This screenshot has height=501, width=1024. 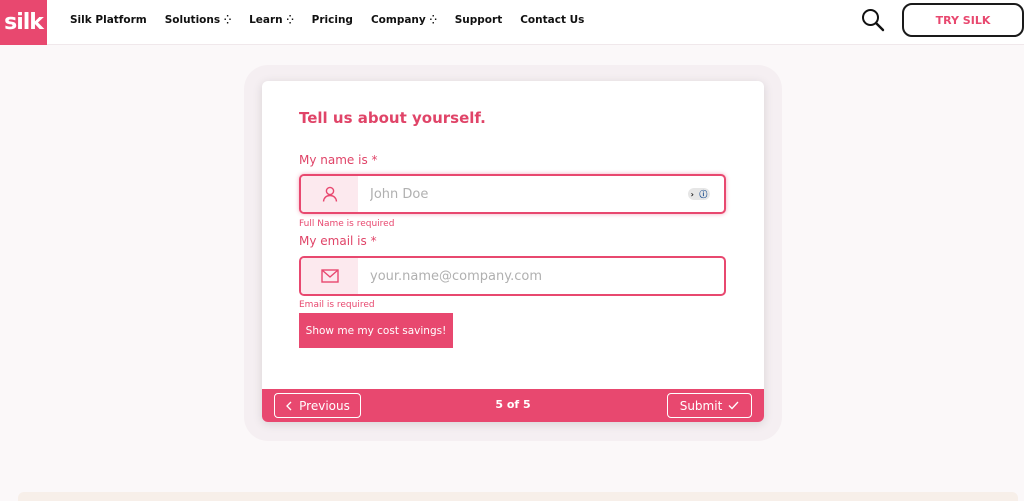 I want to click on submit-label: Submit, so click(x=701, y=405).